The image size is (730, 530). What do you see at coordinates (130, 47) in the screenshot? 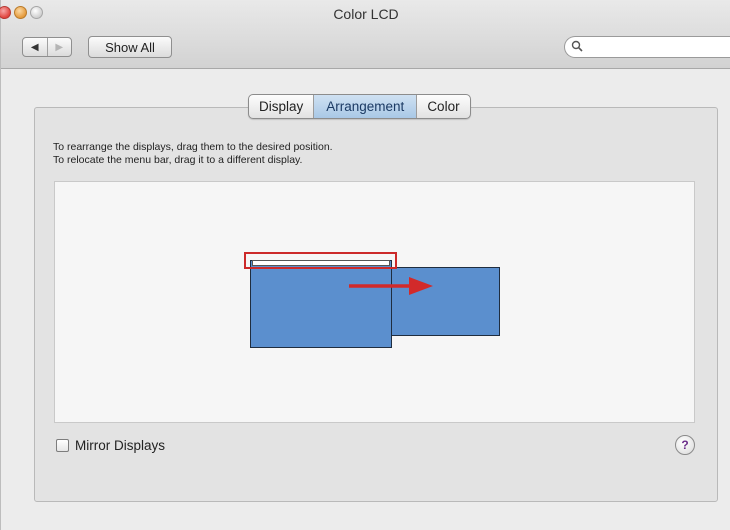
I see `show-all-button: Show All` at bounding box center [130, 47].